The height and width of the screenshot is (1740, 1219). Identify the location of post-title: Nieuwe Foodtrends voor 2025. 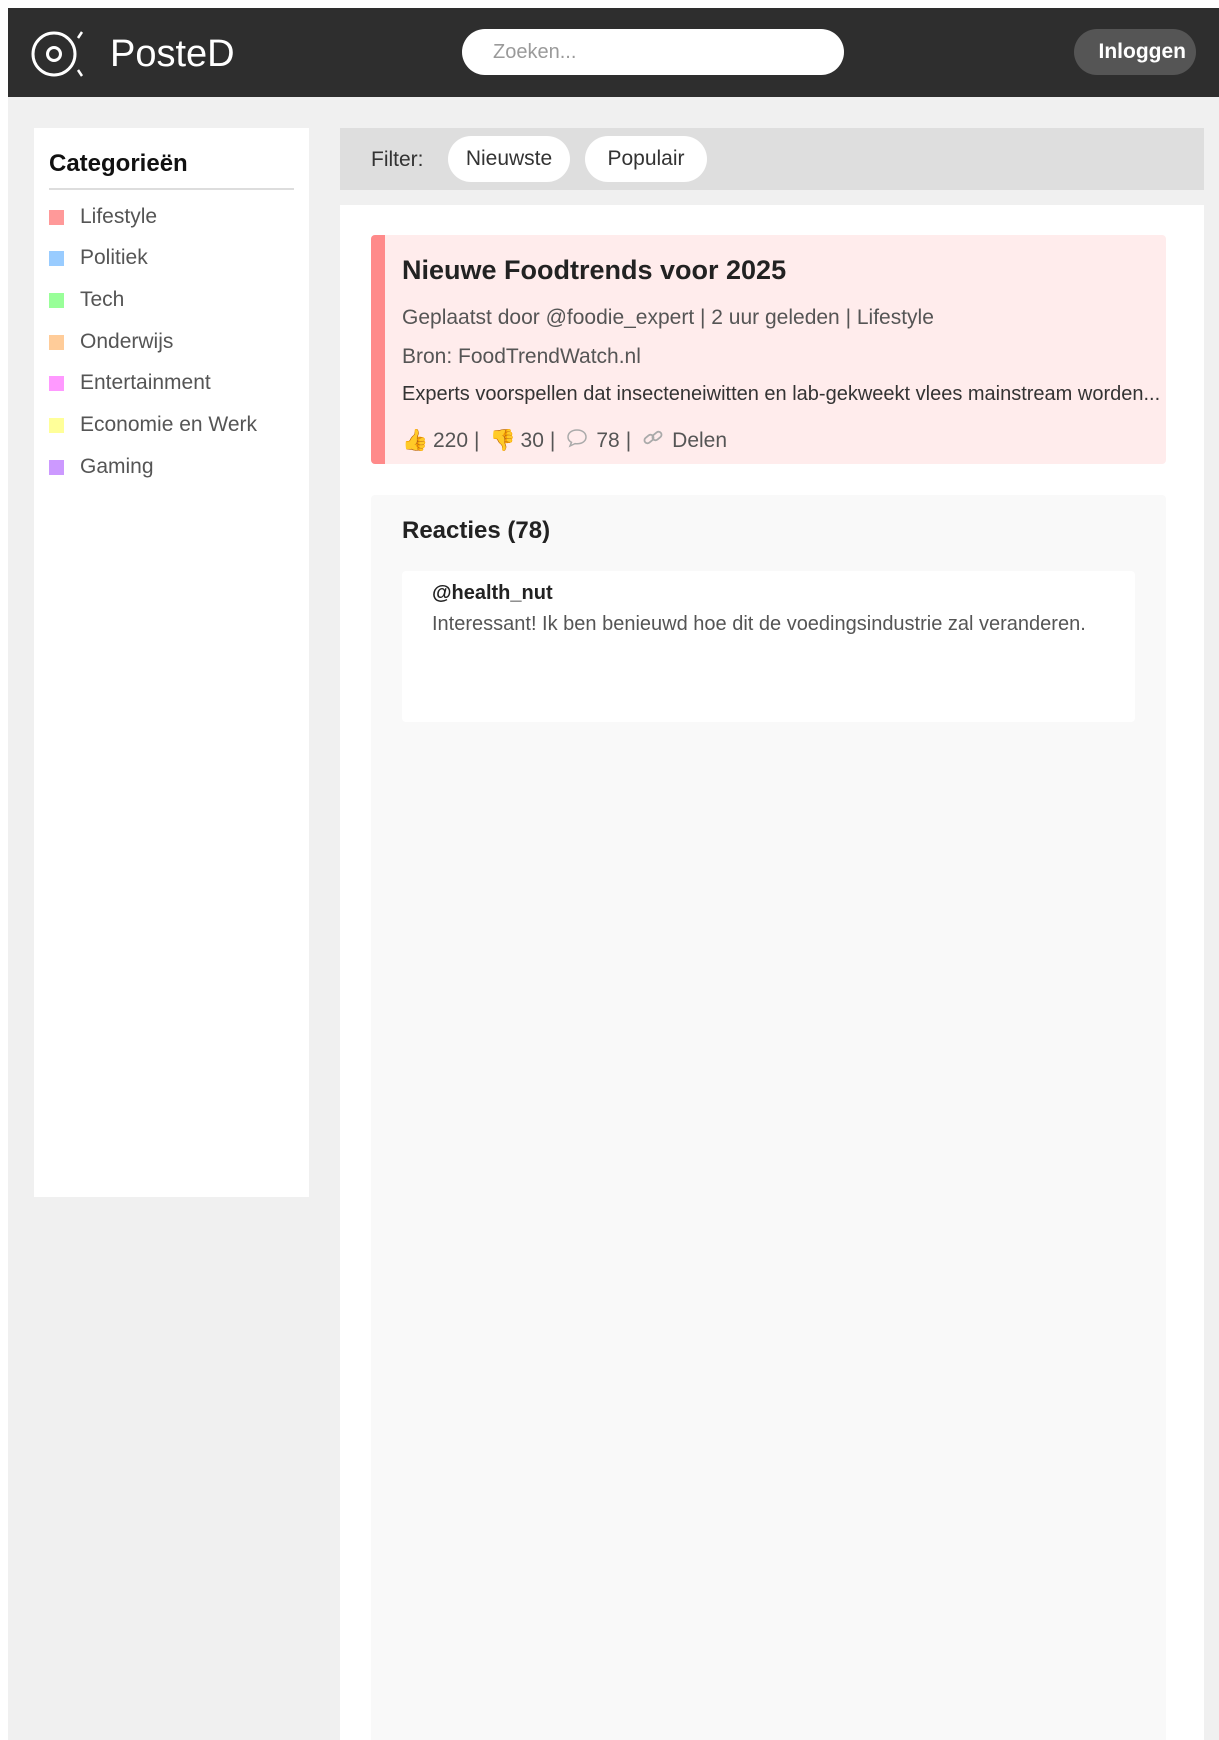
(594, 270).